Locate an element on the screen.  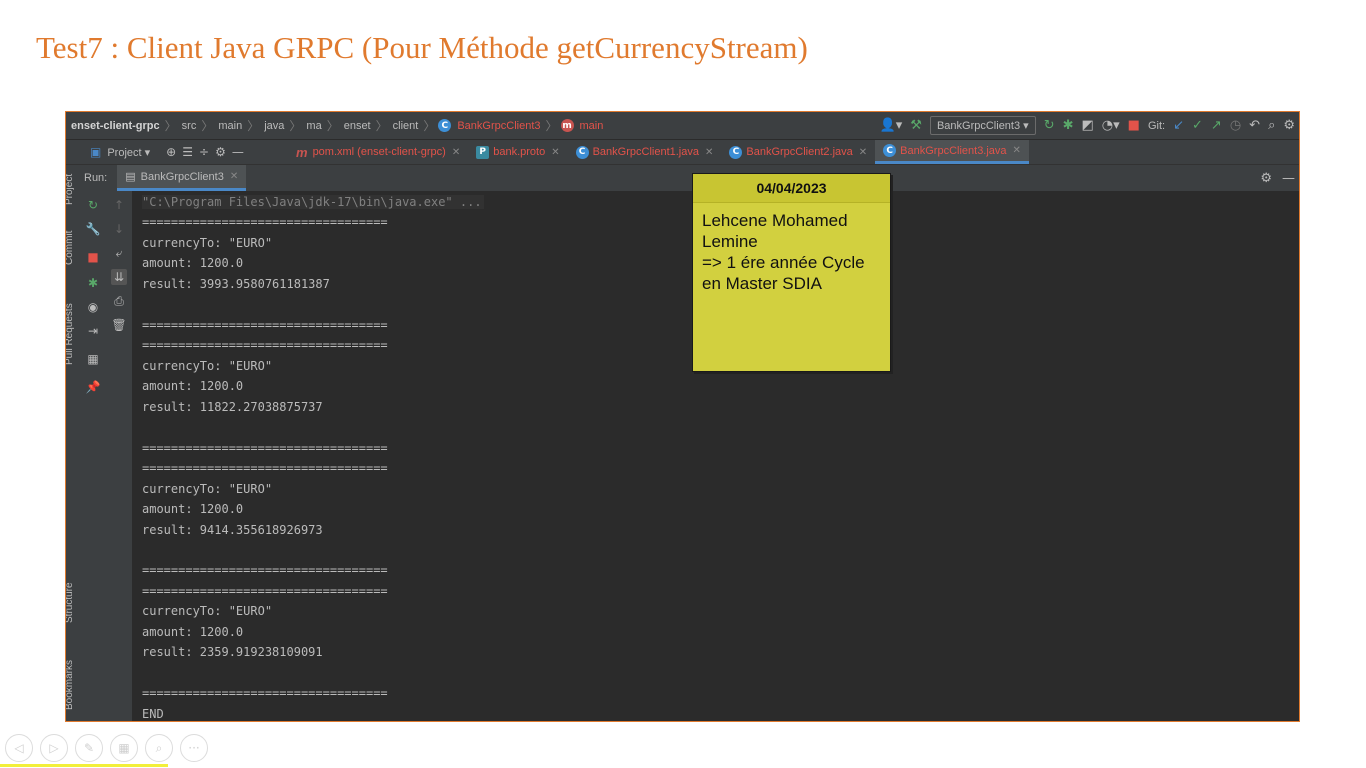
pen-icon: ✎ is located at coordinates (89, 748).